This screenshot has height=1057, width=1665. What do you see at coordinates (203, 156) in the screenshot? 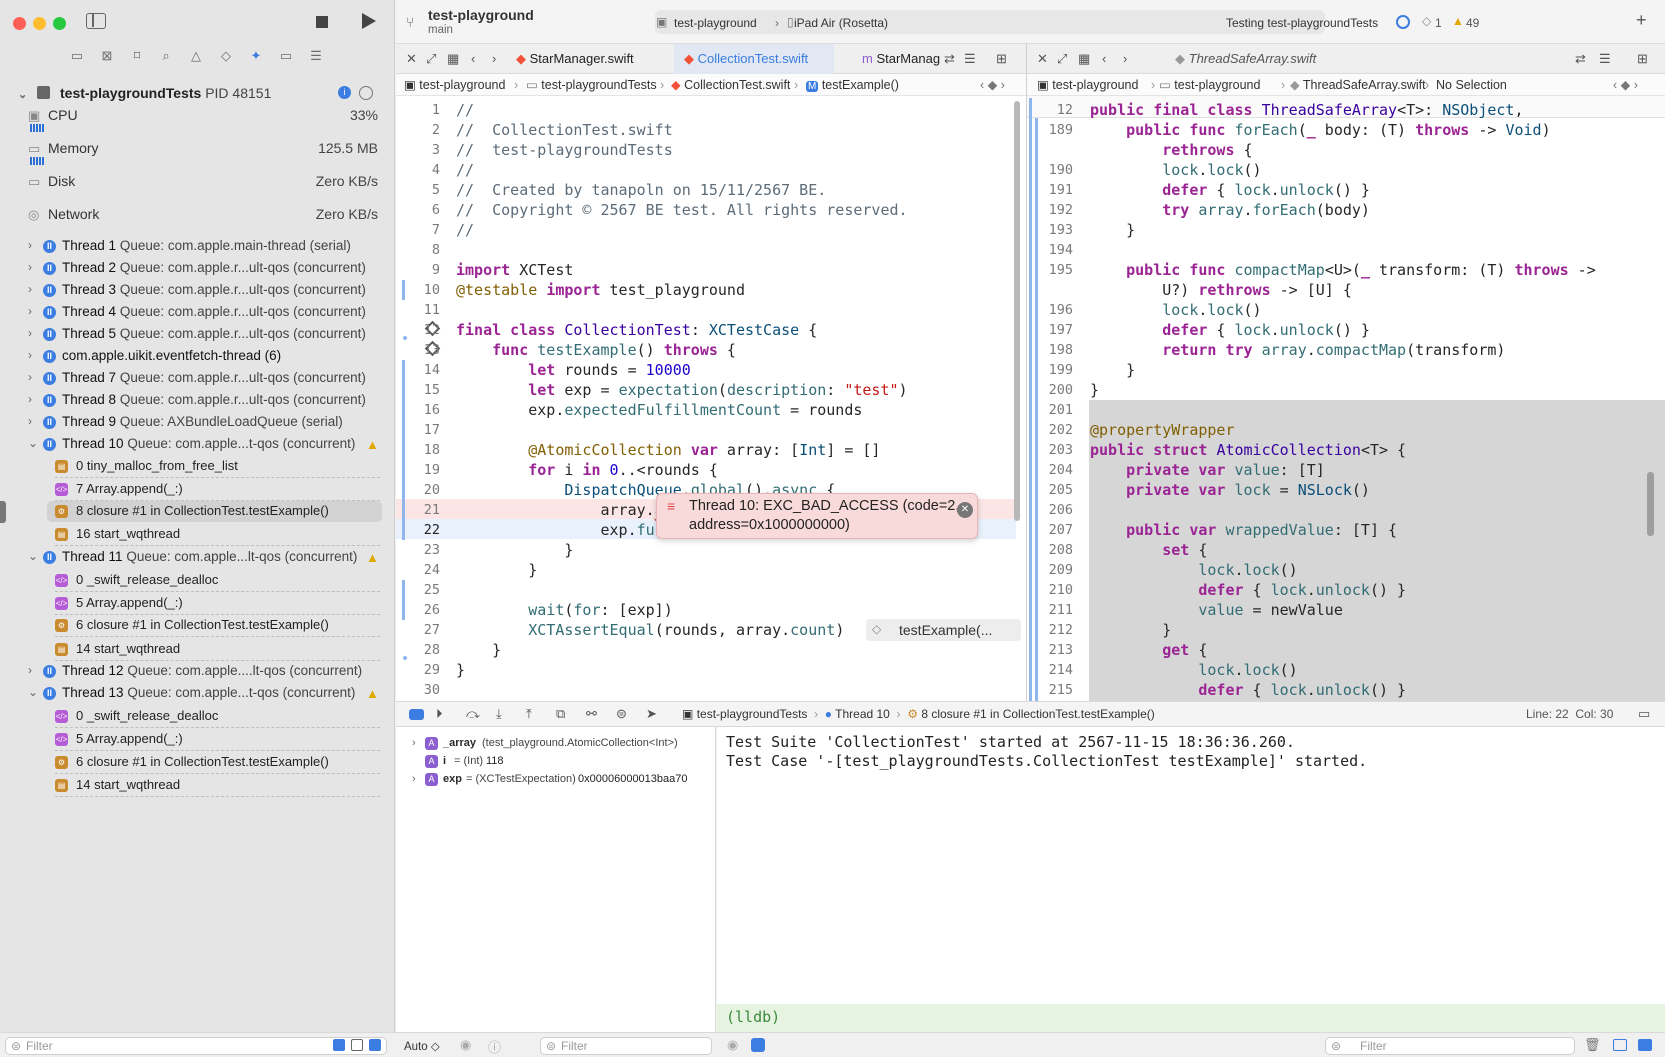
I see `gauge-memory: ▭ Memory 125.5 MB` at bounding box center [203, 156].